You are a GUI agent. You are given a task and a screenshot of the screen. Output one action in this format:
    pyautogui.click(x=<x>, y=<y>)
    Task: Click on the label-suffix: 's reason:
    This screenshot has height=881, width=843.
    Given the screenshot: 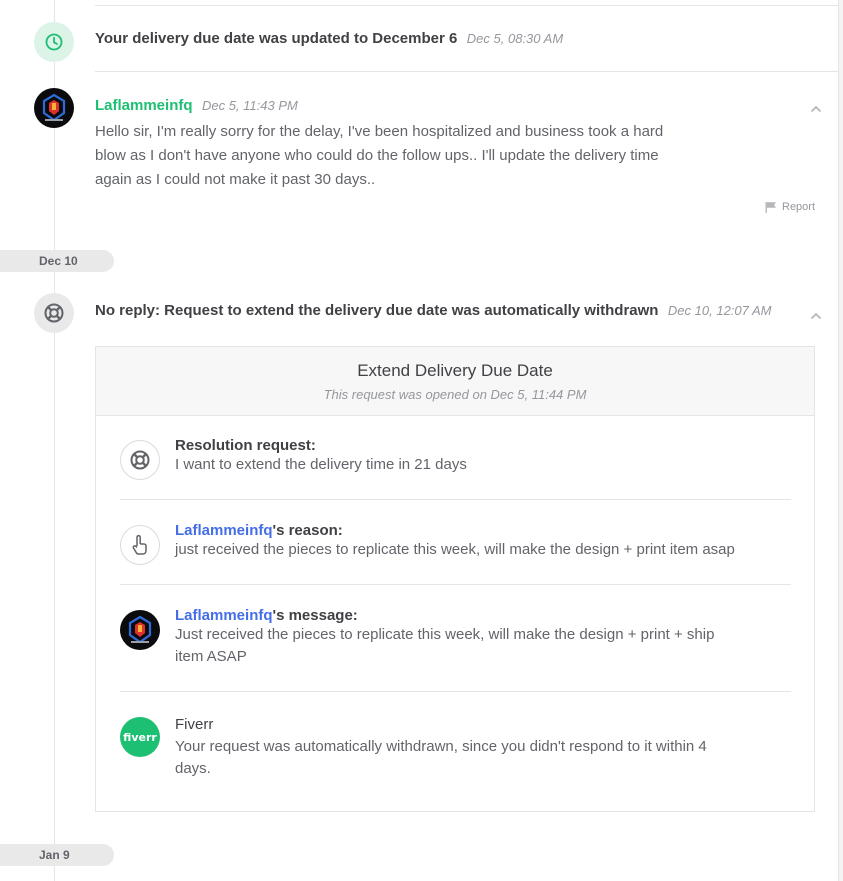 What is the action you would take?
    pyautogui.click(x=307, y=530)
    